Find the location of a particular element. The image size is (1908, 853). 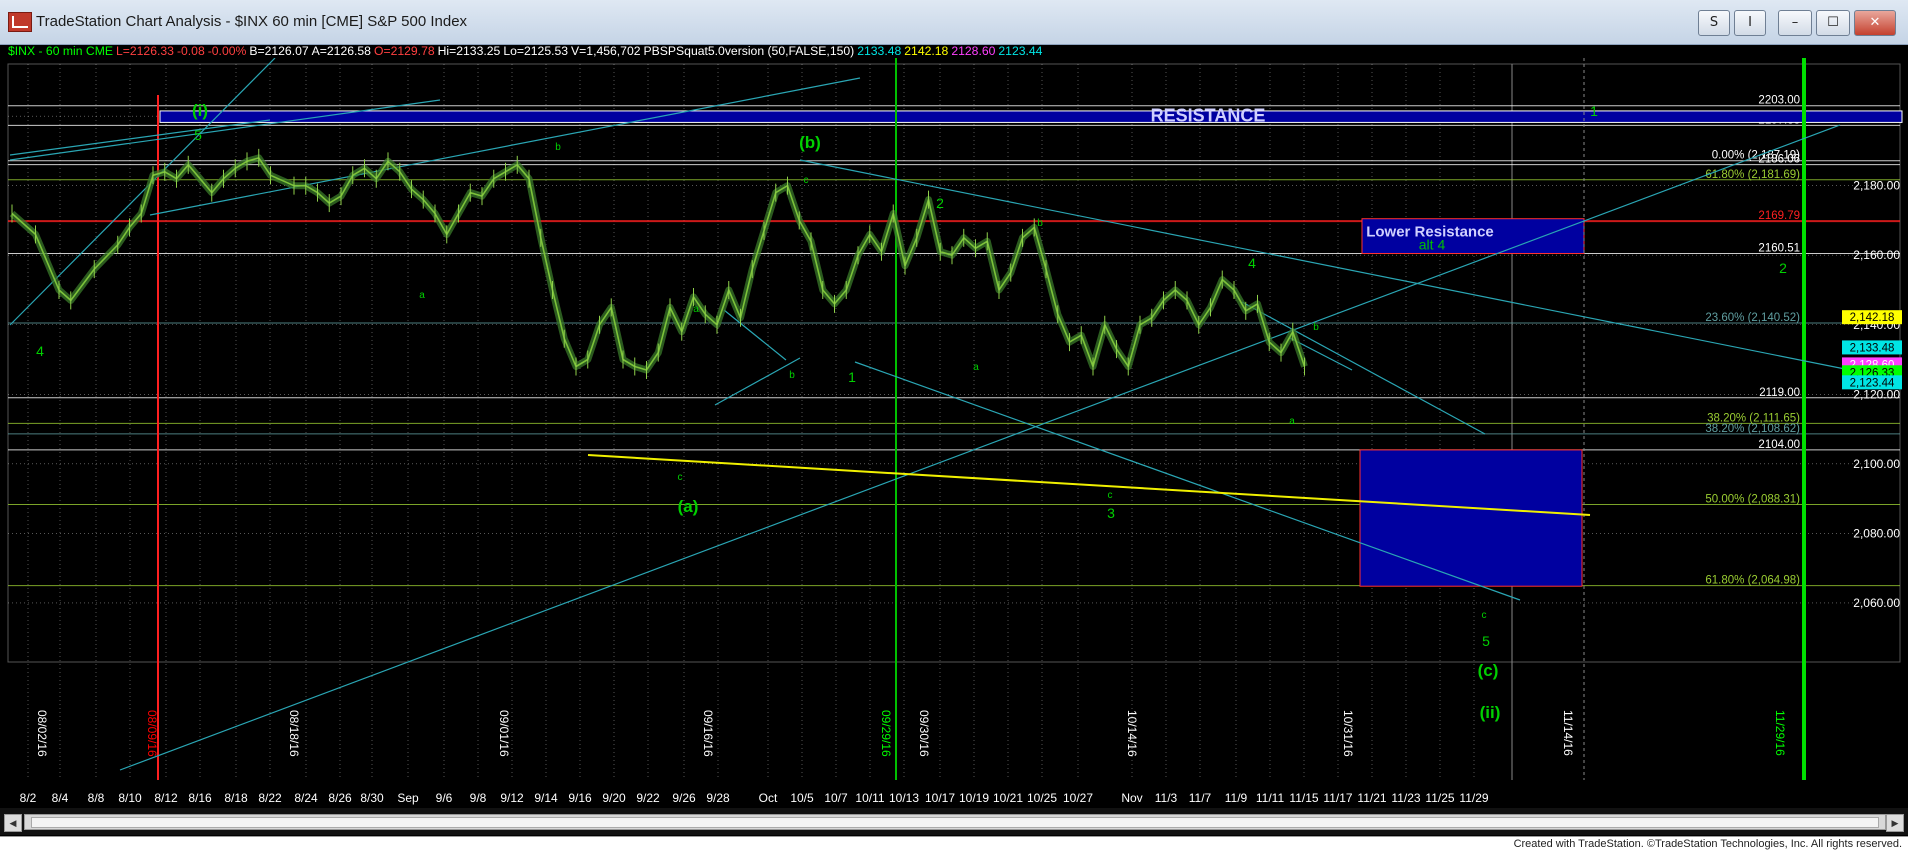

x-tick-label: 8/16 is located at coordinates (200, 798).